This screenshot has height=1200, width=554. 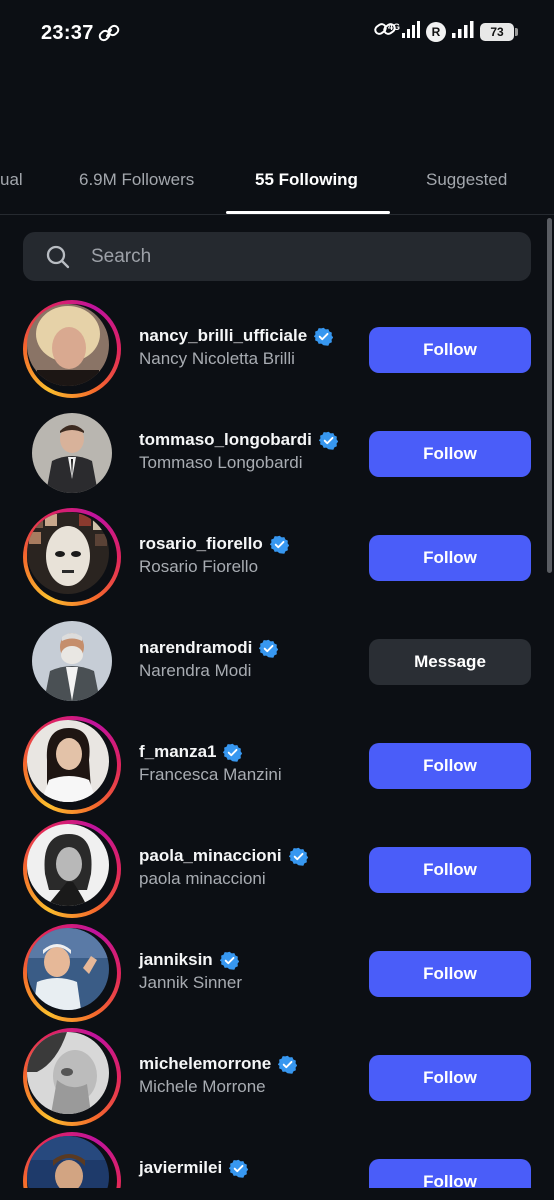 I want to click on account-names: narendramodi Narendra Modi, so click(x=209, y=658).